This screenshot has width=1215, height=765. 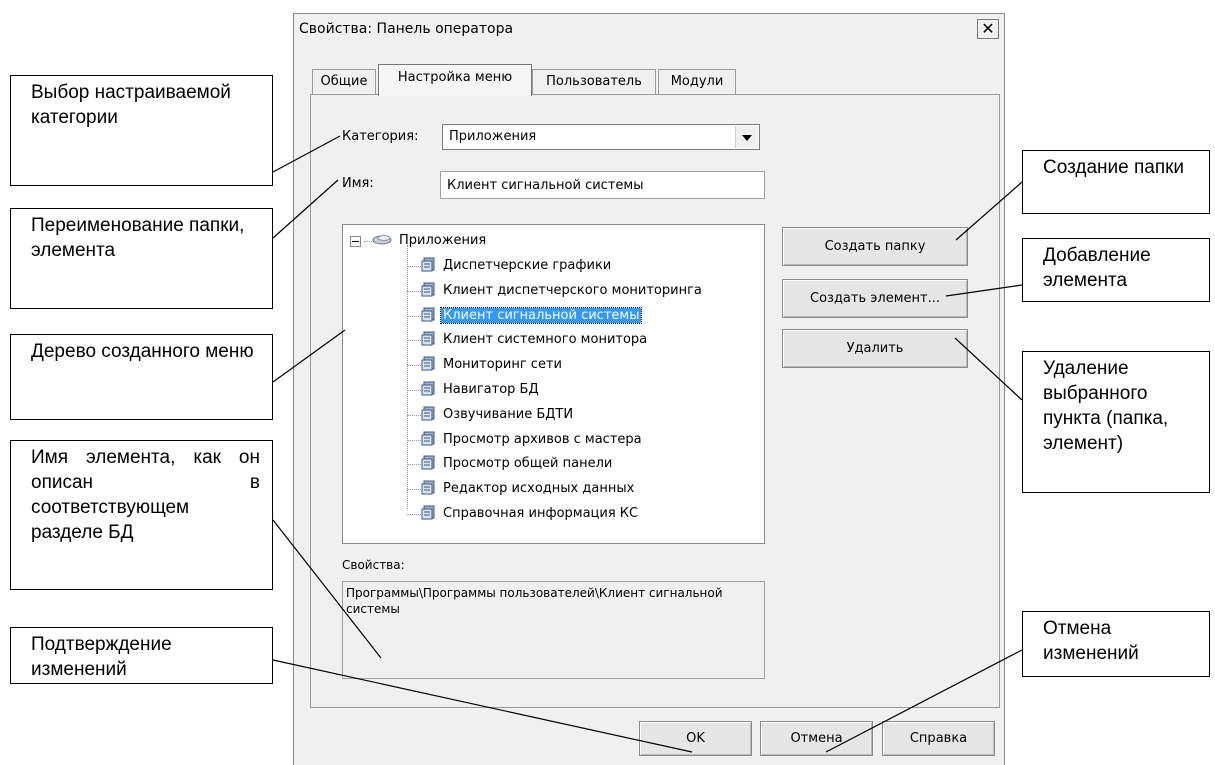 I want to click on tree-root-label: Приложения, so click(x=443, y=240).